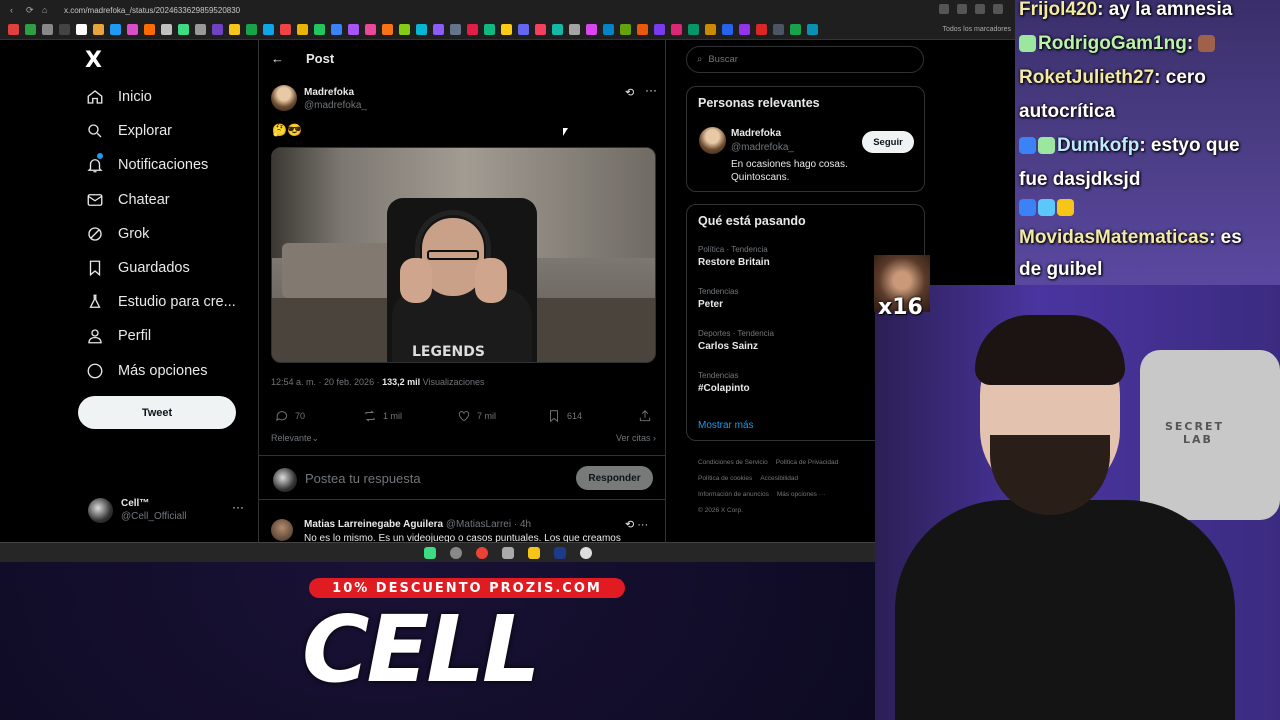 The image size is (1280, 720). I want to click on zoom-icon, so click(944, 9).